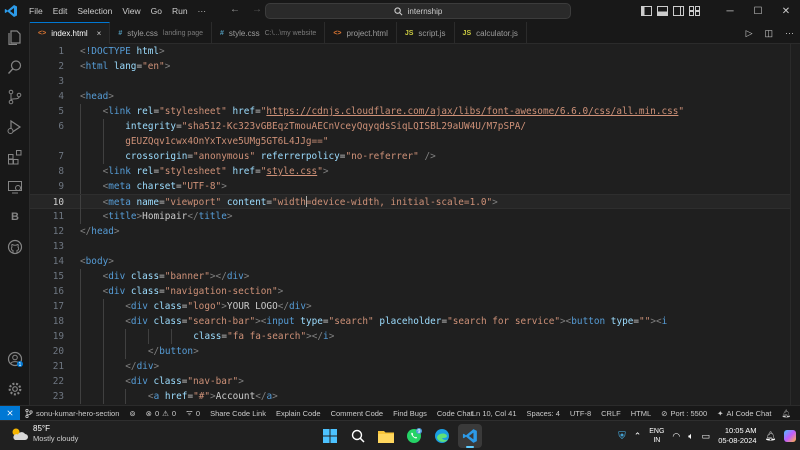 The image size is (800, 450). Describe the element at coordinates (410, 366) in the screenshot. I see `code-line: 21 </div>` at that location.